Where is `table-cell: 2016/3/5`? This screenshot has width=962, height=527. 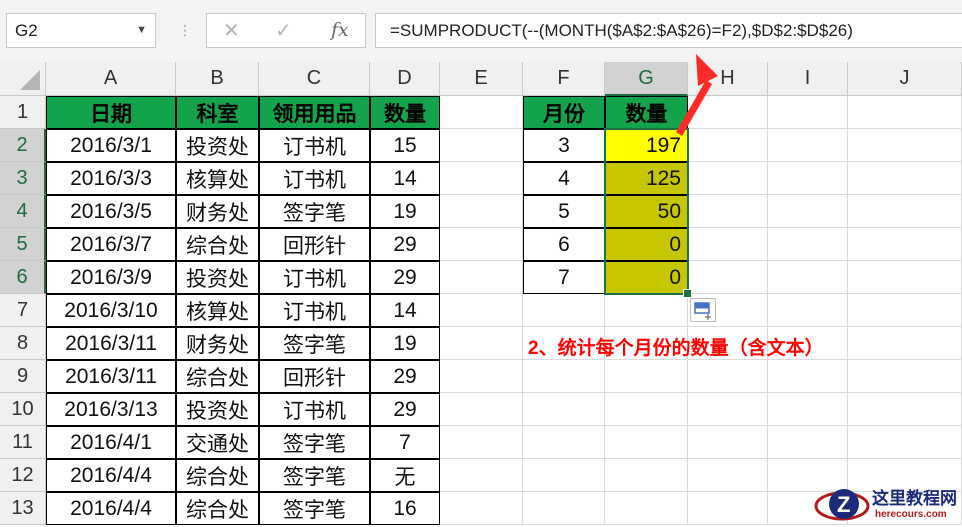
table-cell: 2016/3/5 is located at coordinates (111, 211).